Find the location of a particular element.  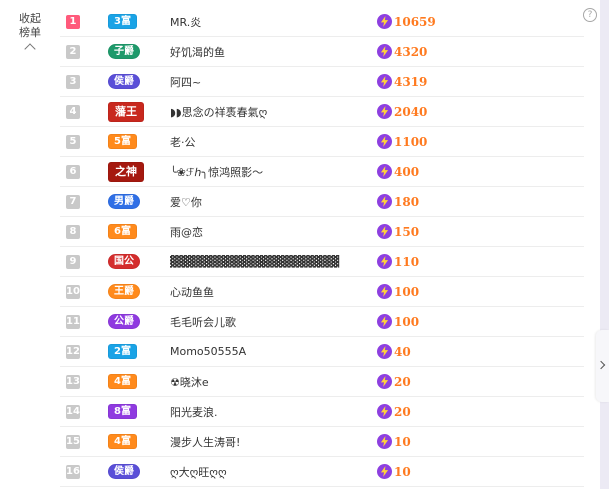

user-name: 毛毛听会儿歌 is located at coordinates (260, 322).